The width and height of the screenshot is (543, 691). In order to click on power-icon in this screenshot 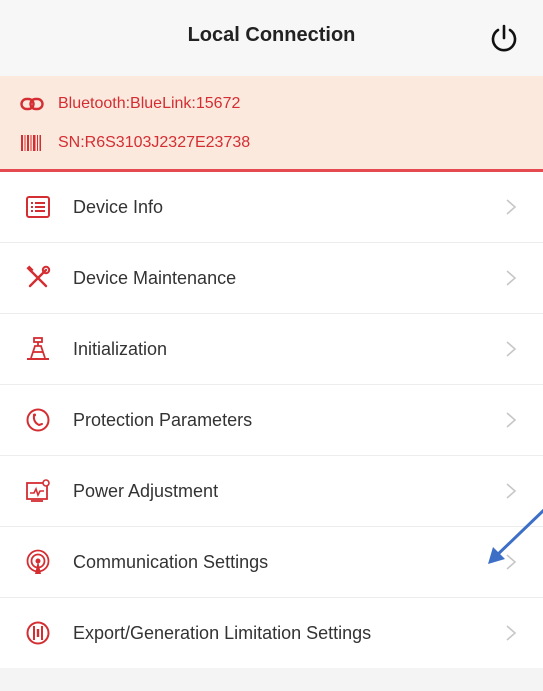, I will do `click(504, 38)`.